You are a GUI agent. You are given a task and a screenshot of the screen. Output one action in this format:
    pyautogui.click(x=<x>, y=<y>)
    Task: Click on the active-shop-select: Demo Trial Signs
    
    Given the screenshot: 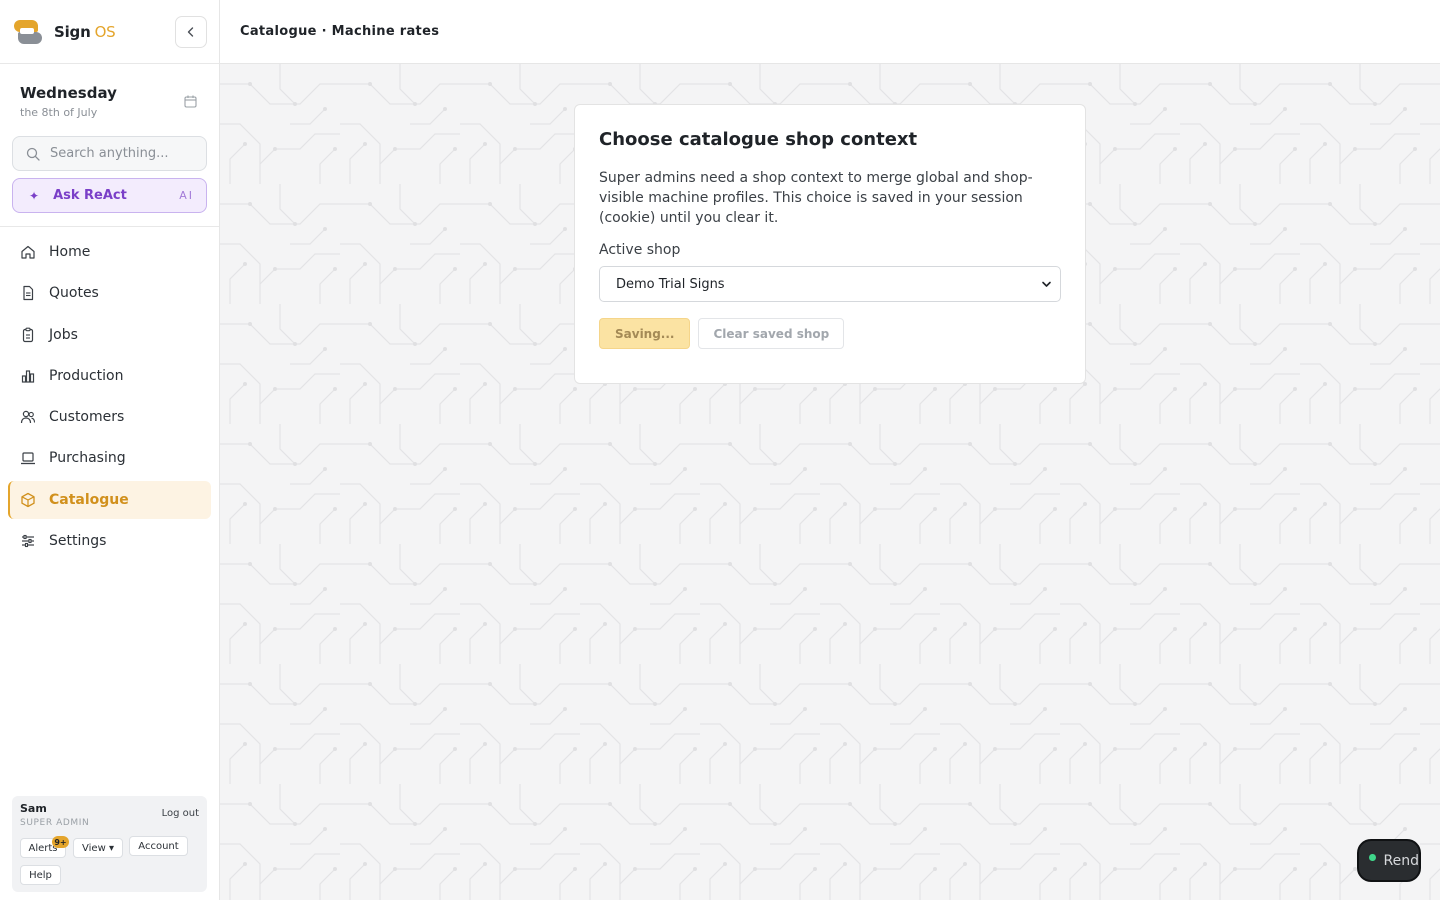 What is the action you would take?
    pyautogui.click(x=830, y=284)
    